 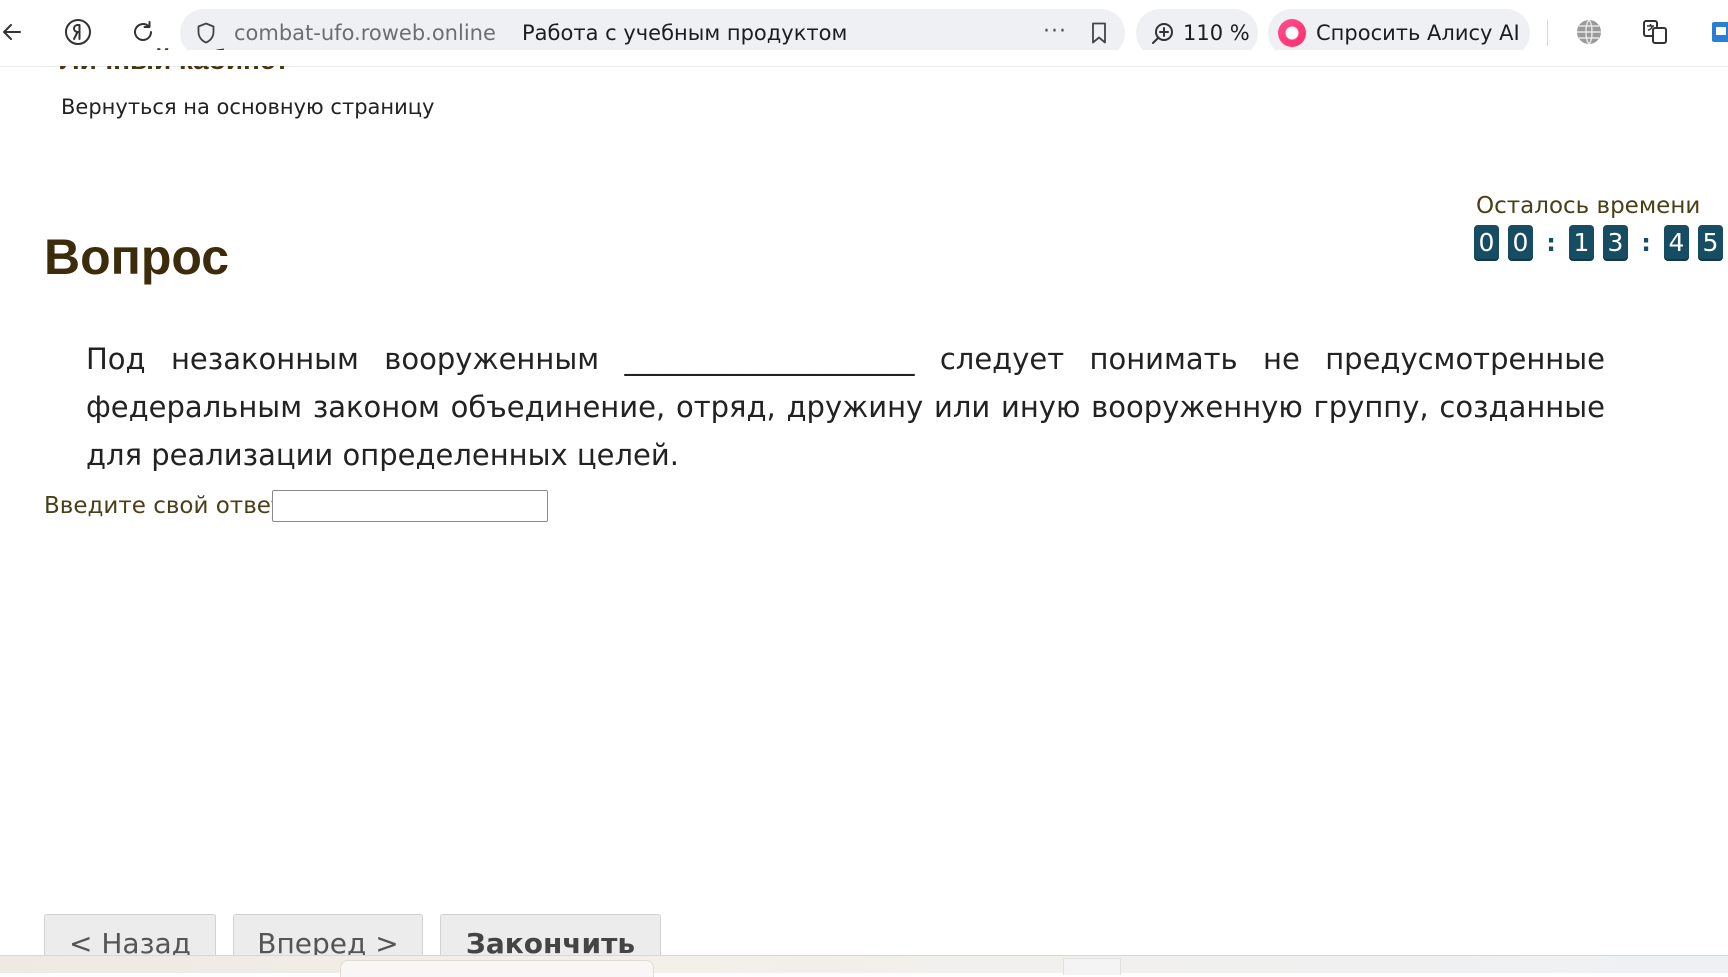 I want to click on countdown-timer: 0 0 : 1 3 : 4 5, so click(x=1601, y=243).